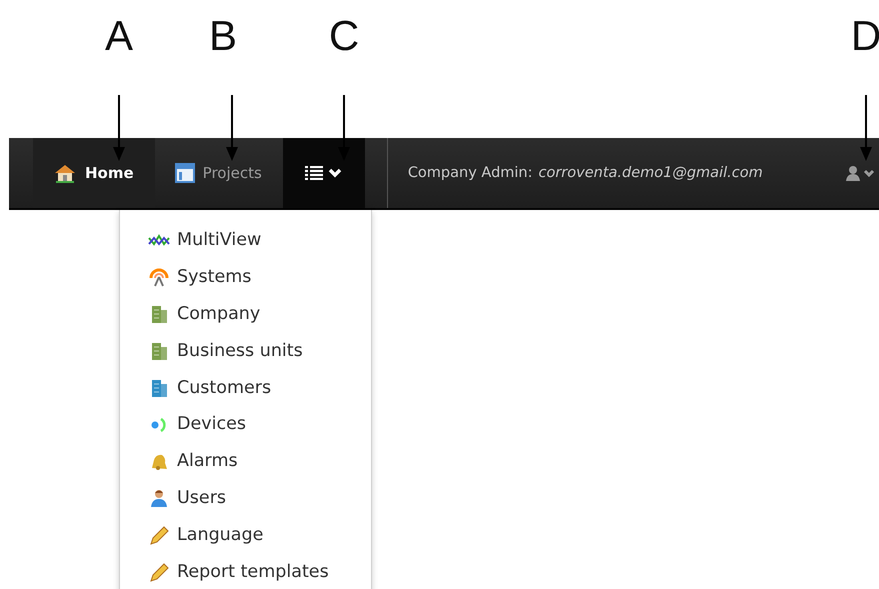  I want to click on callout-letter: A, so click(119, 36).